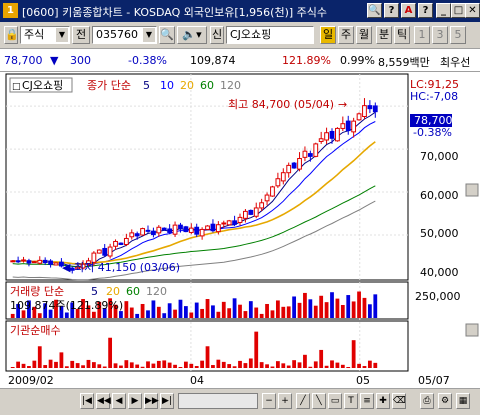 The width and height of the screenshot is (480, 415). I want to click on volume-value-label: 109,874주(121.89%), so click(66, 305).